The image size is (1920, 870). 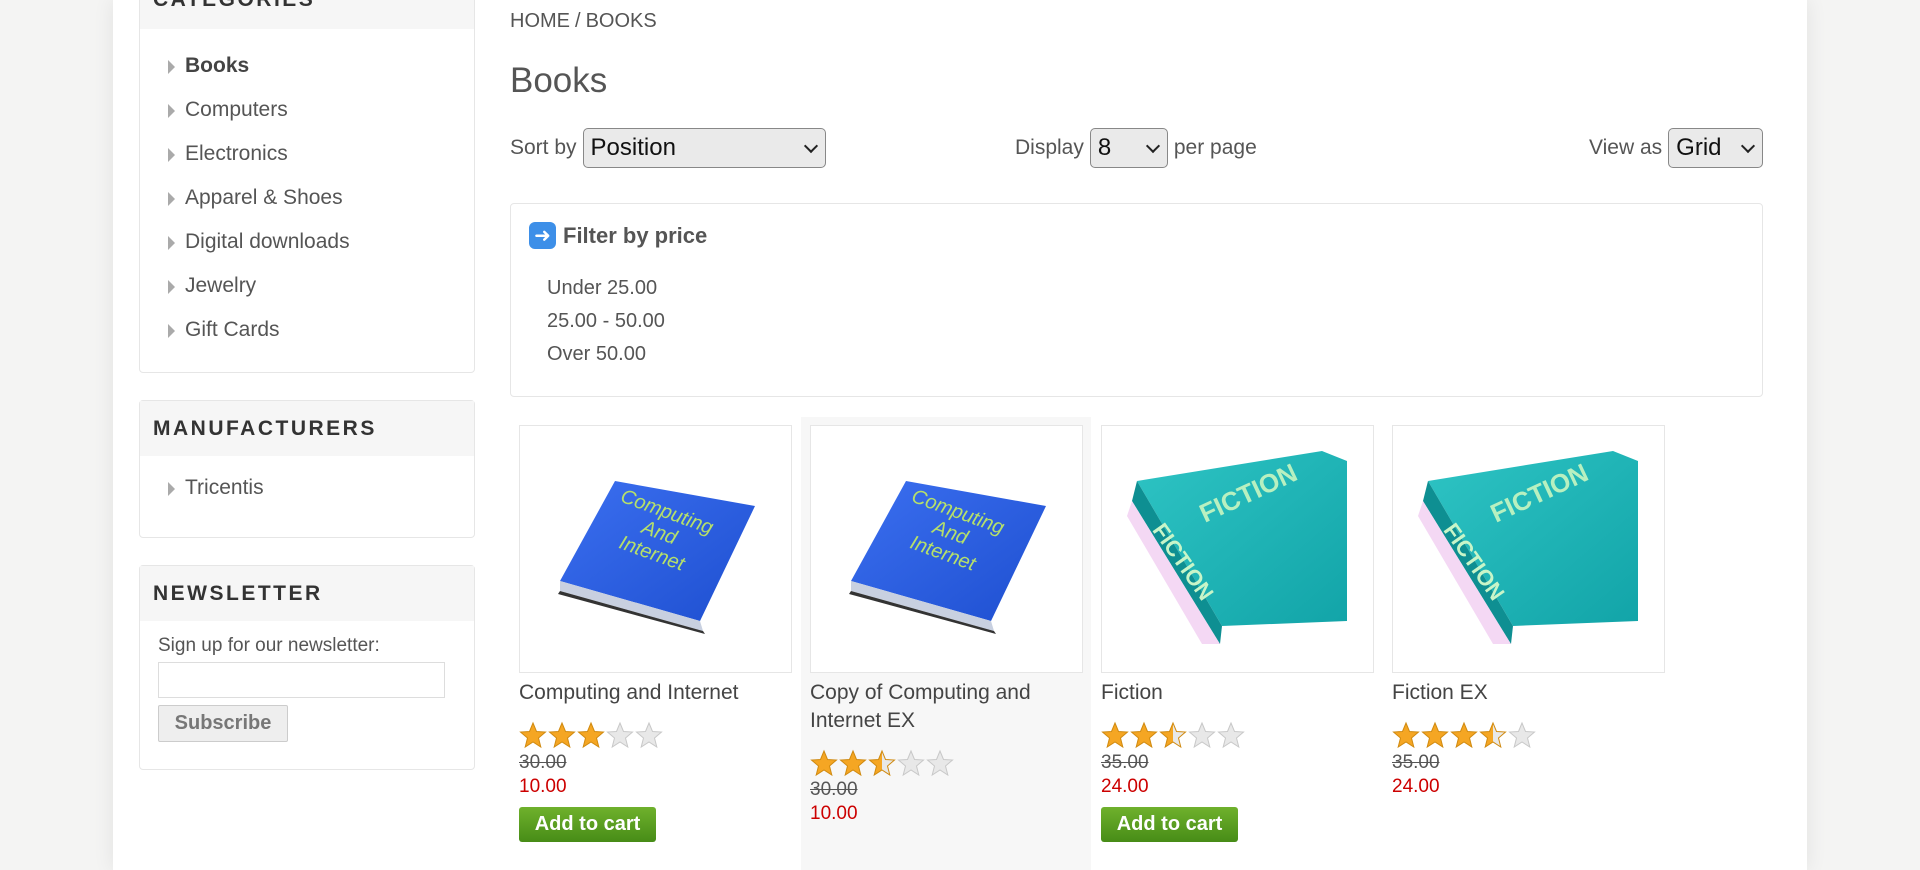 What do you see at coordinates (307, 488) in the screenshot?
I see `manufacturer-item-tricentis: Tricentis` at bounding box center [307, 488].